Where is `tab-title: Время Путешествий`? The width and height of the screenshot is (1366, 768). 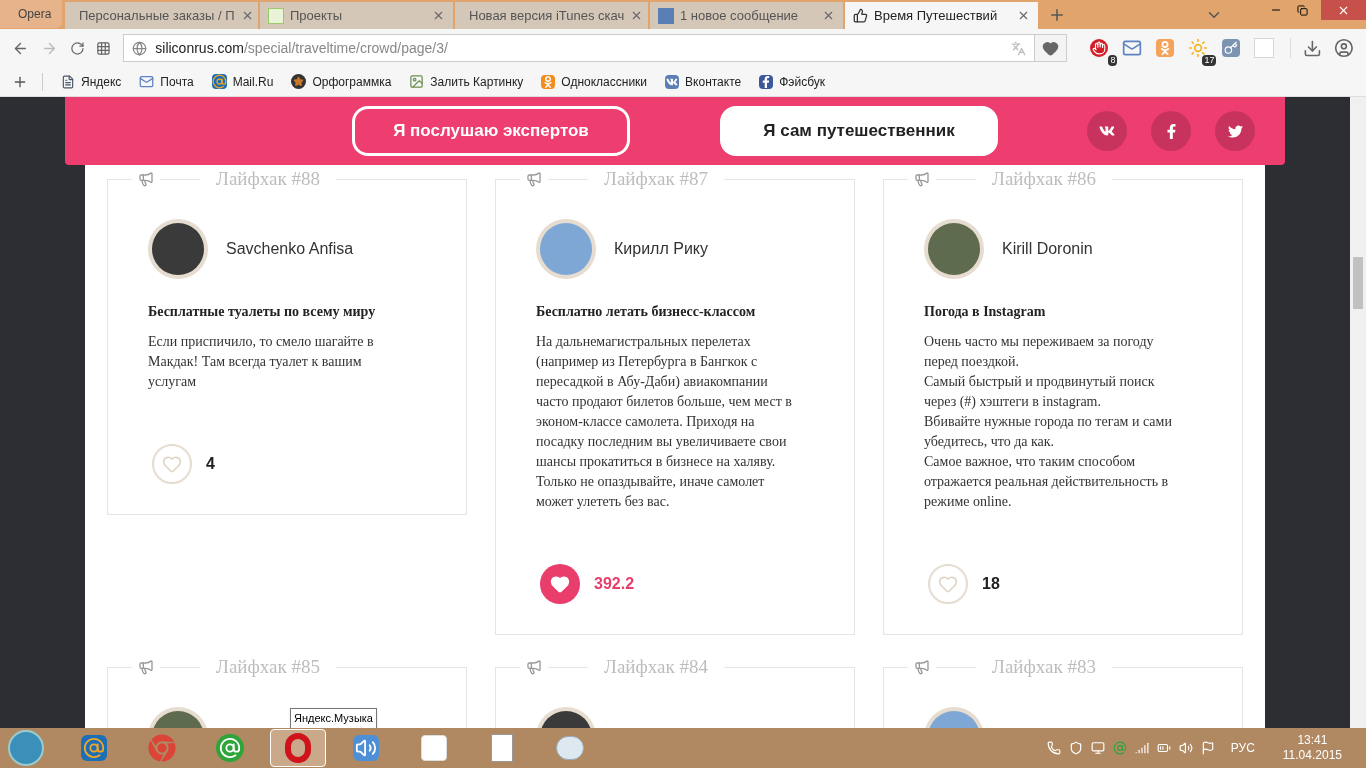
tab-title: Время Путешествий is located at coordinates (936, 15).